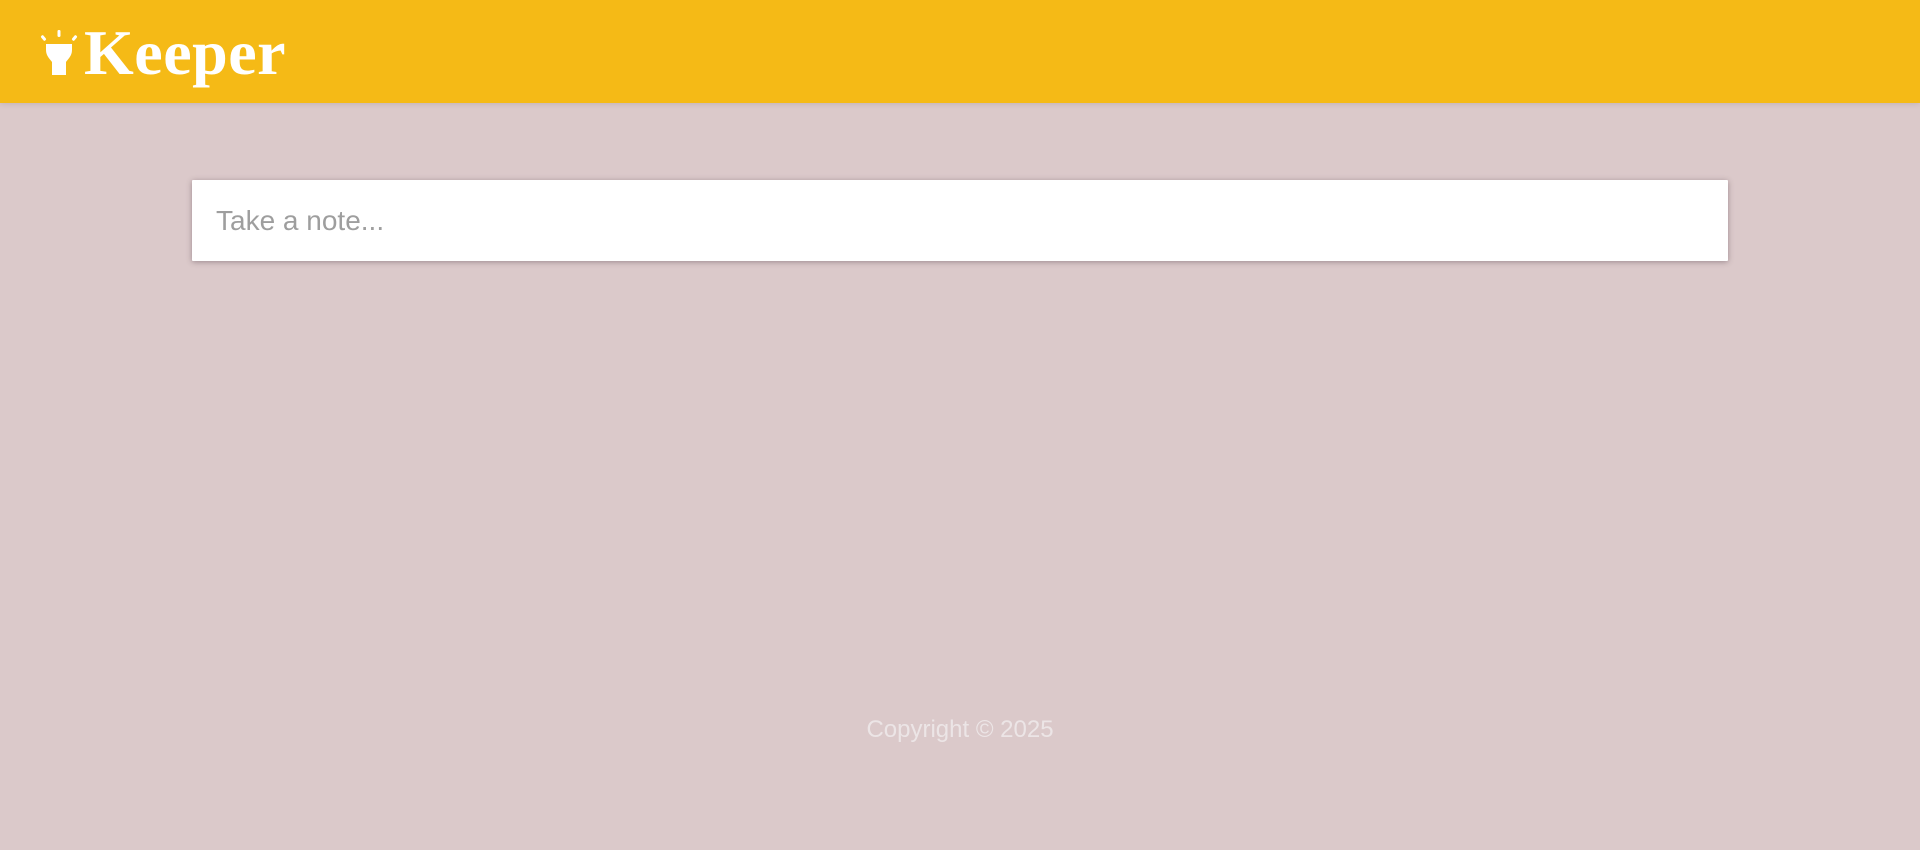 This screenshot has width=1920, height=850. I want to click on brand: Keeper, so click(163, 53).